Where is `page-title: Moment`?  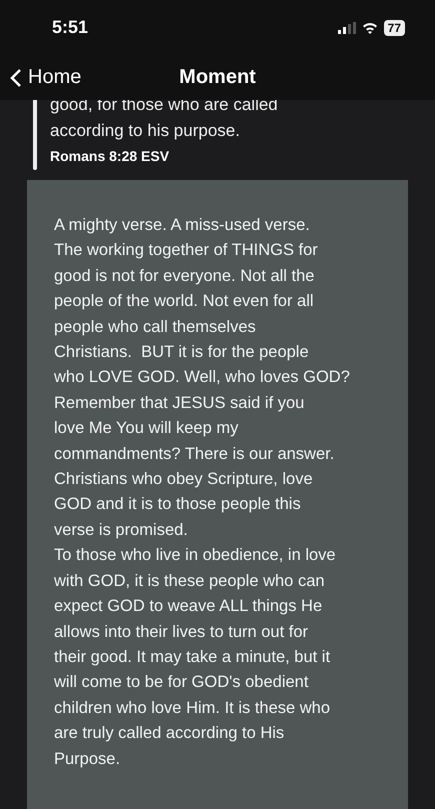
page-title: Moment is located at coordinates (217, 77).